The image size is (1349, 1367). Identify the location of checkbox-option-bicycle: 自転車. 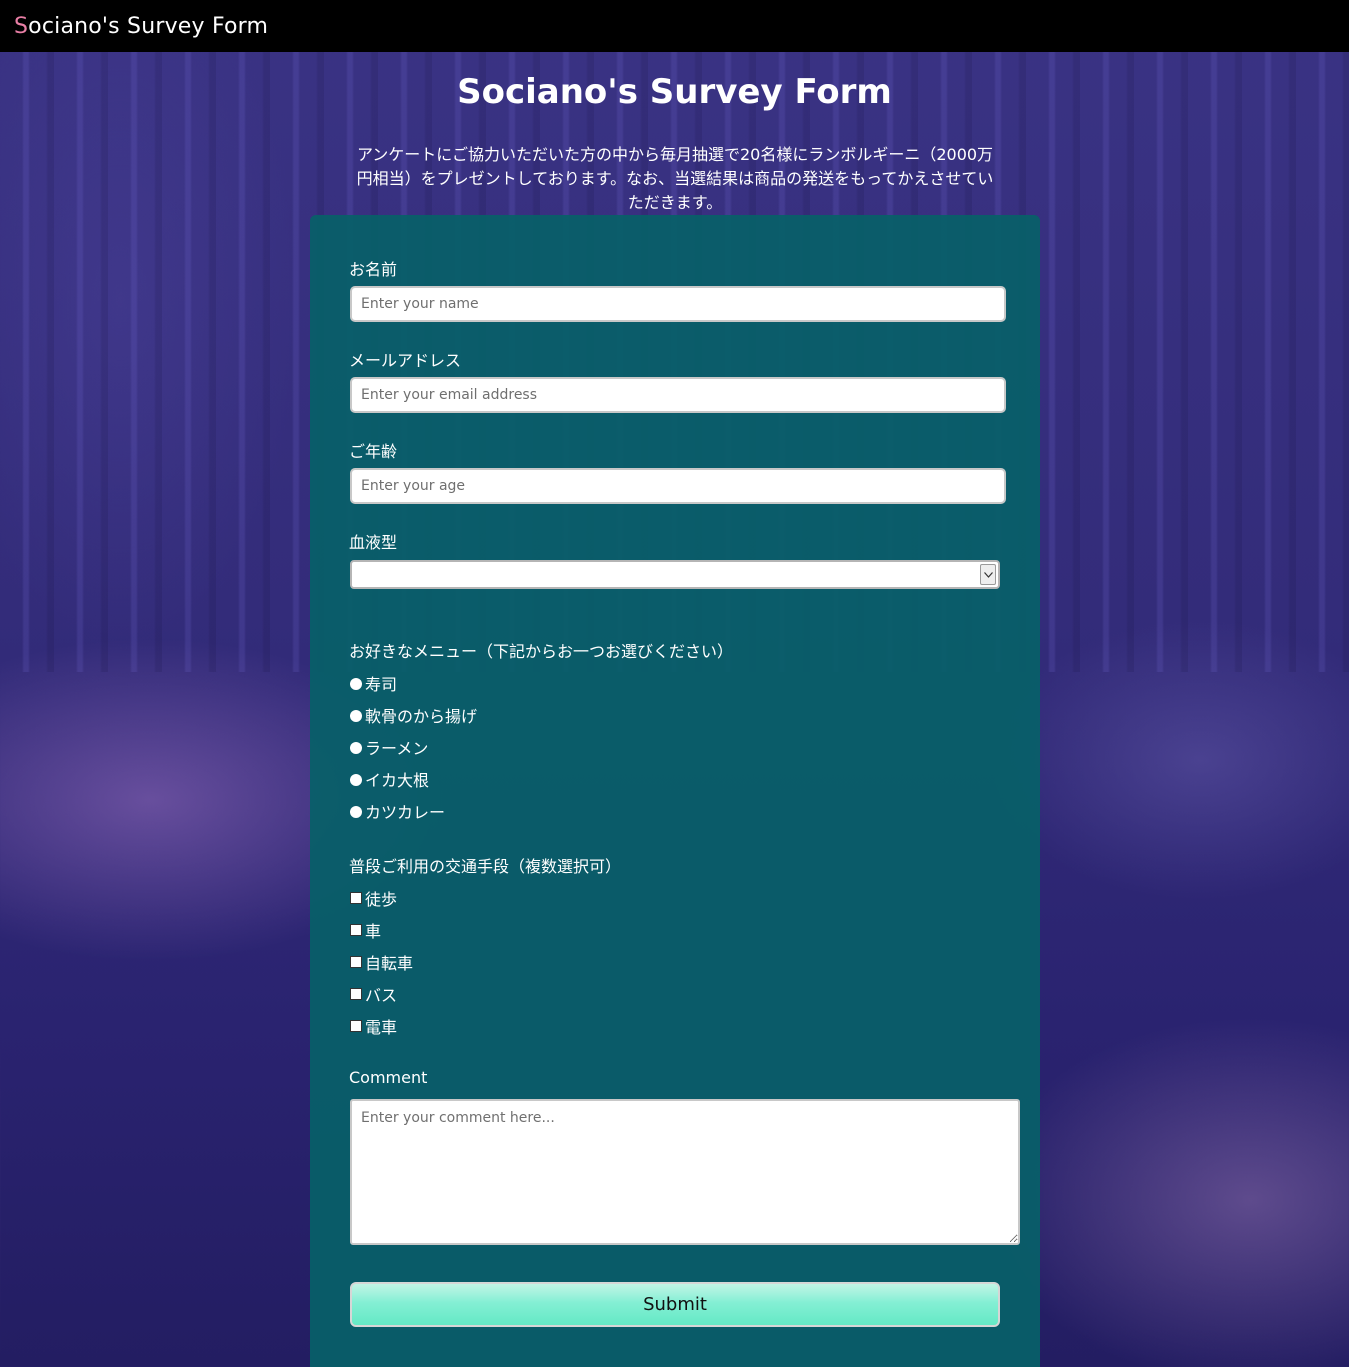
(381, 962).